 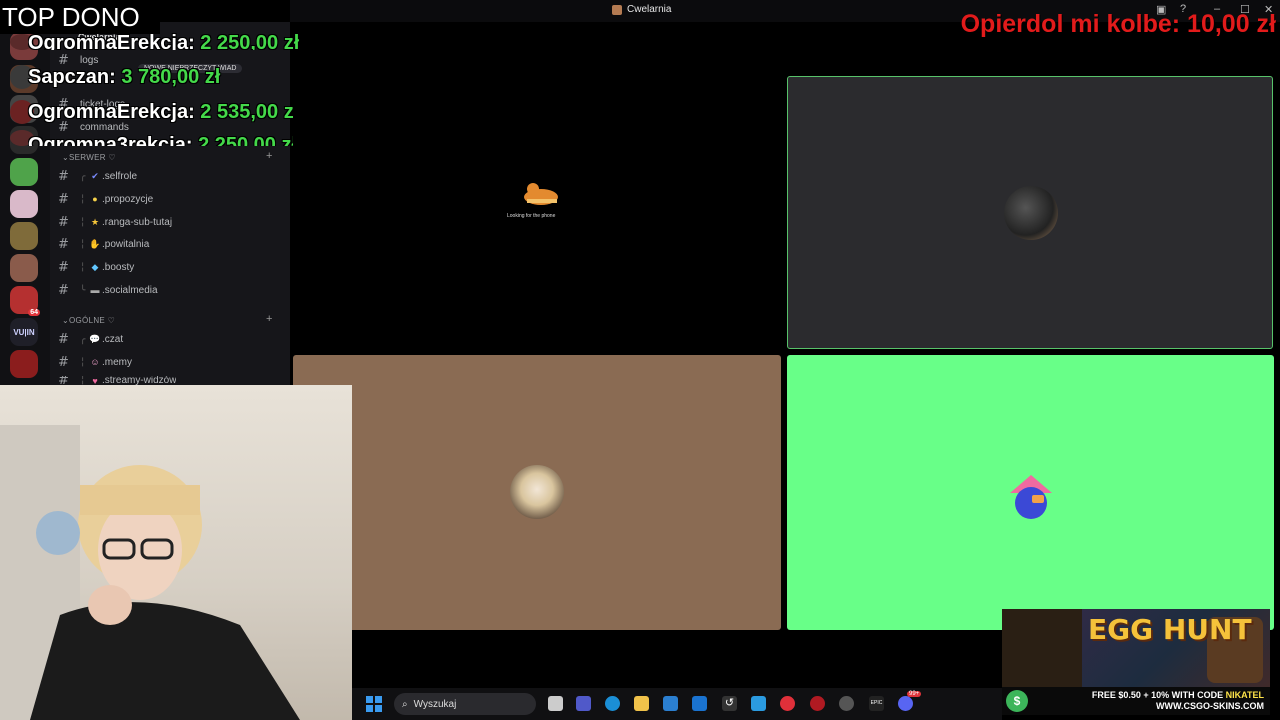 I want to click on tile-caption: Looking for the phone, so click(x=531, y=216).